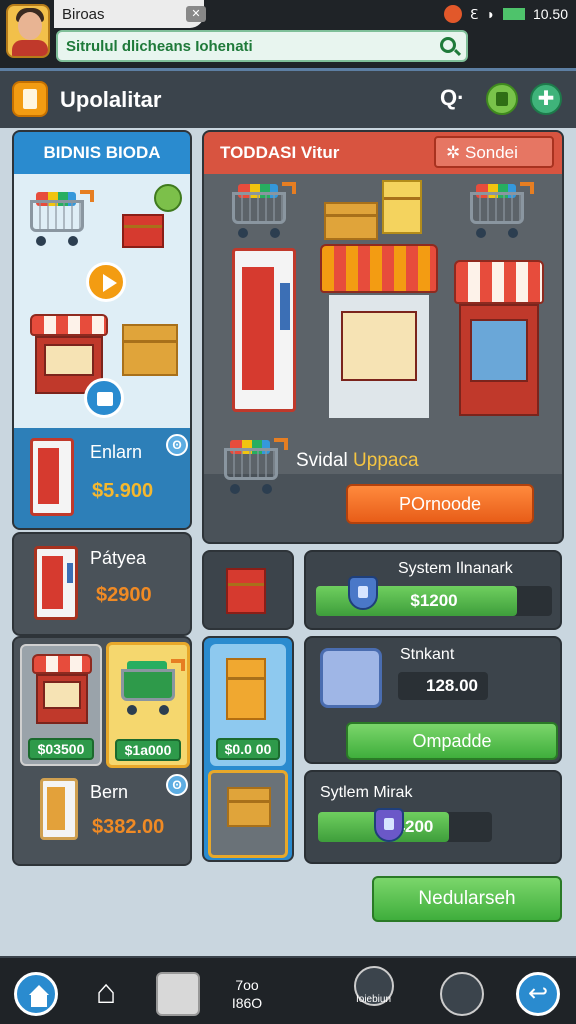 Image resolution: width=576 pixels, height=1024 pixels. What do you see at coordinates (106, 994) in the screenshot?
I see `house-outline-icon: ⌂` at bounding box center [106, 994].